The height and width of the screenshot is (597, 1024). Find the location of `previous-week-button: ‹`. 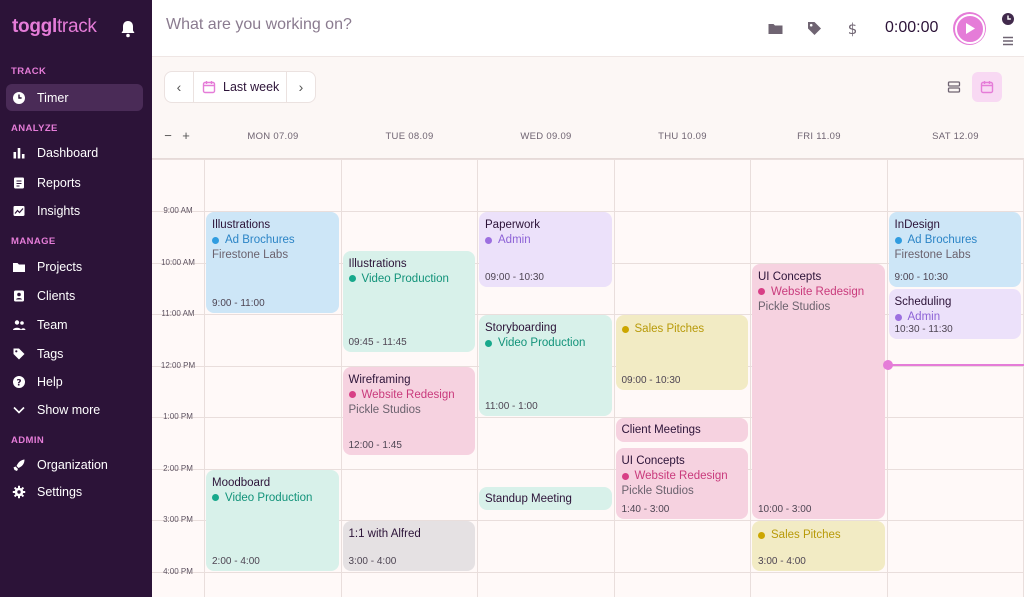

previous-week-button: ‹ is located at coordinates (179, 87).